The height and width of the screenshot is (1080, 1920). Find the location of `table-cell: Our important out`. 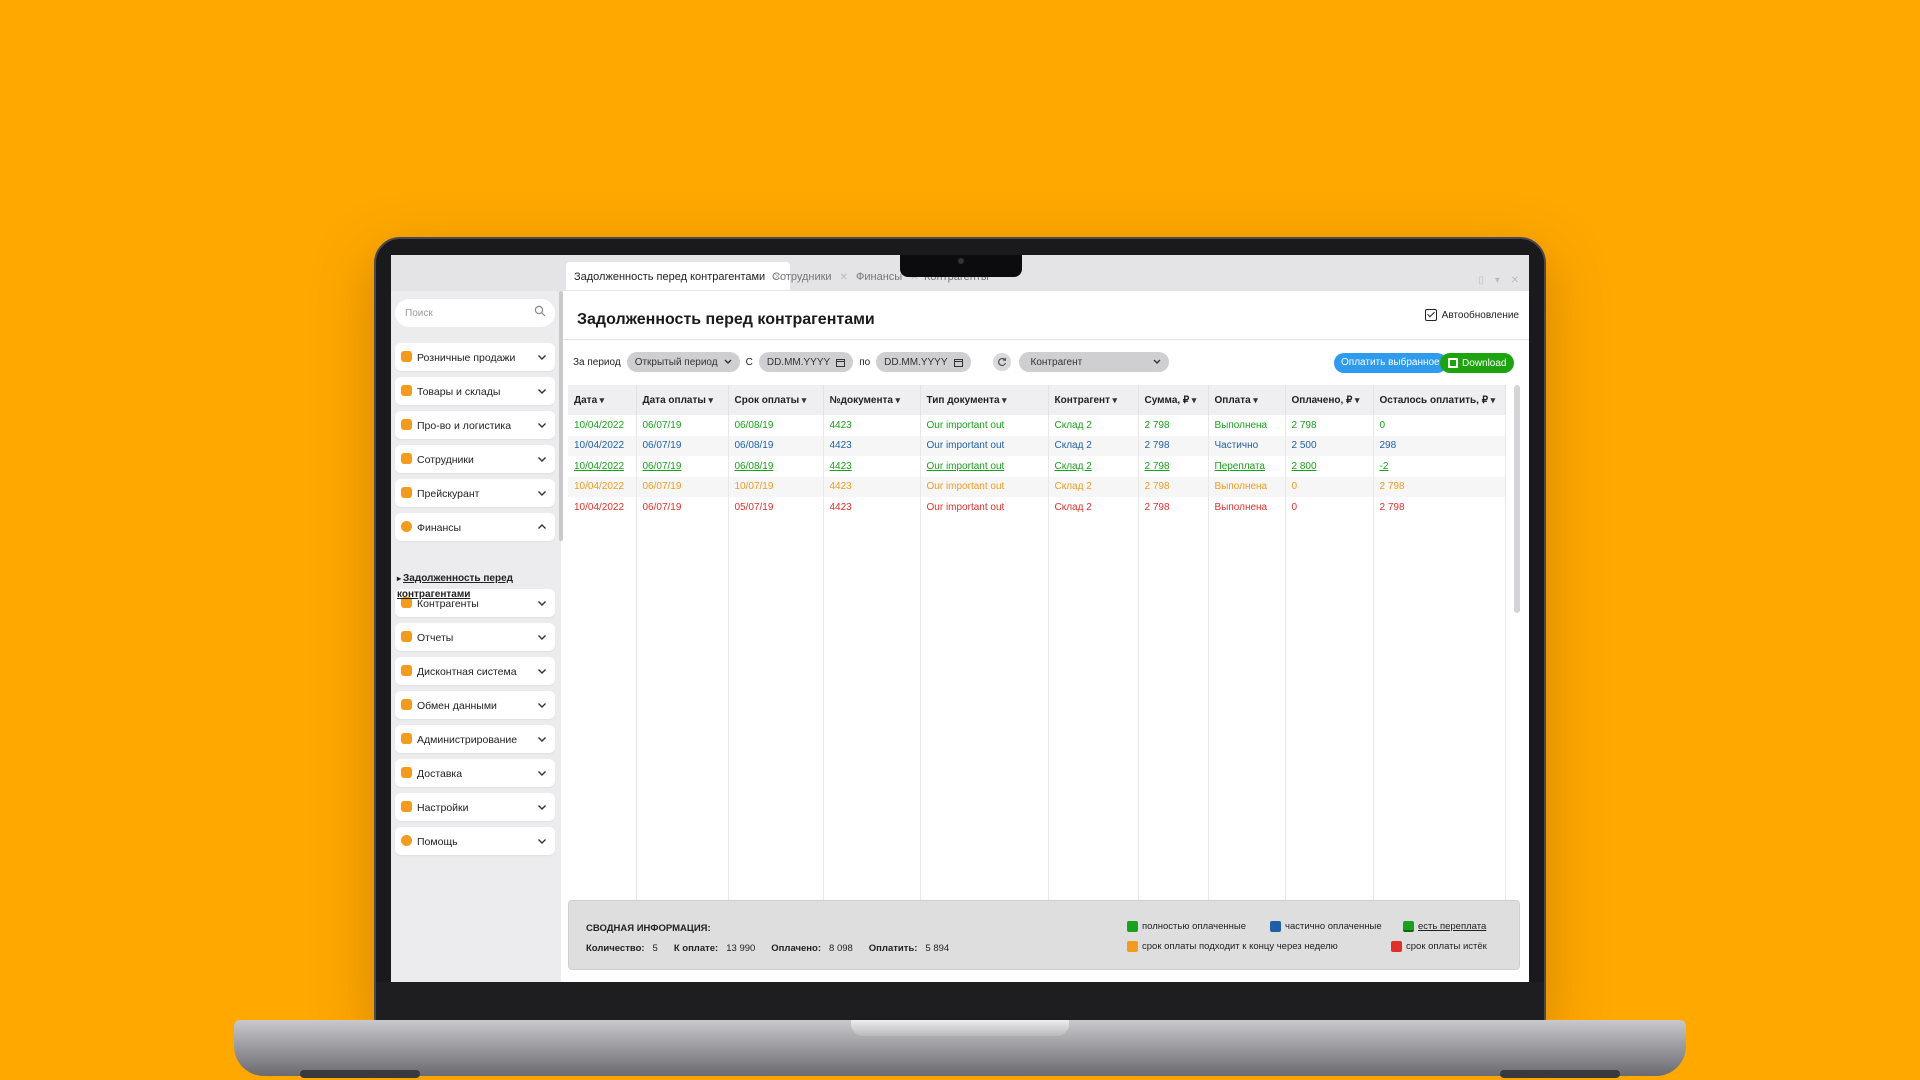

table-cell: Our important out is located at coordinates (984, 486).